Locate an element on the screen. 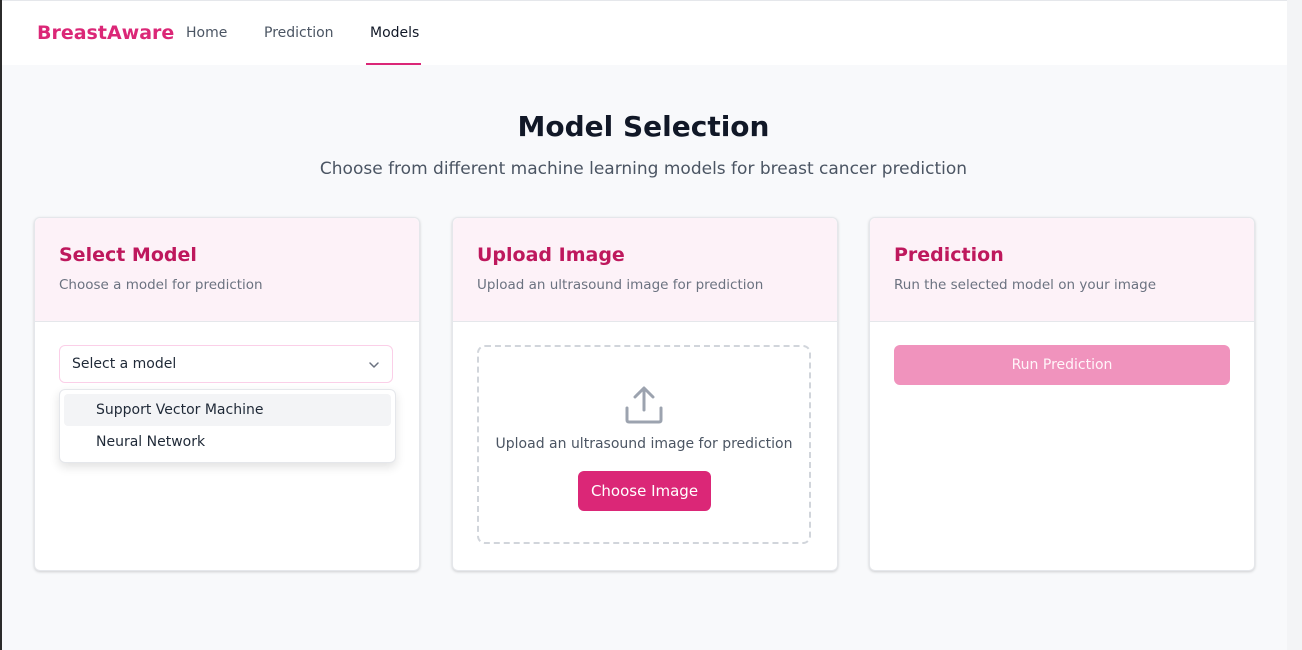 This screenshot has height=650, width=1302. nav-link-home: Home is located at coordinates (206, 33).